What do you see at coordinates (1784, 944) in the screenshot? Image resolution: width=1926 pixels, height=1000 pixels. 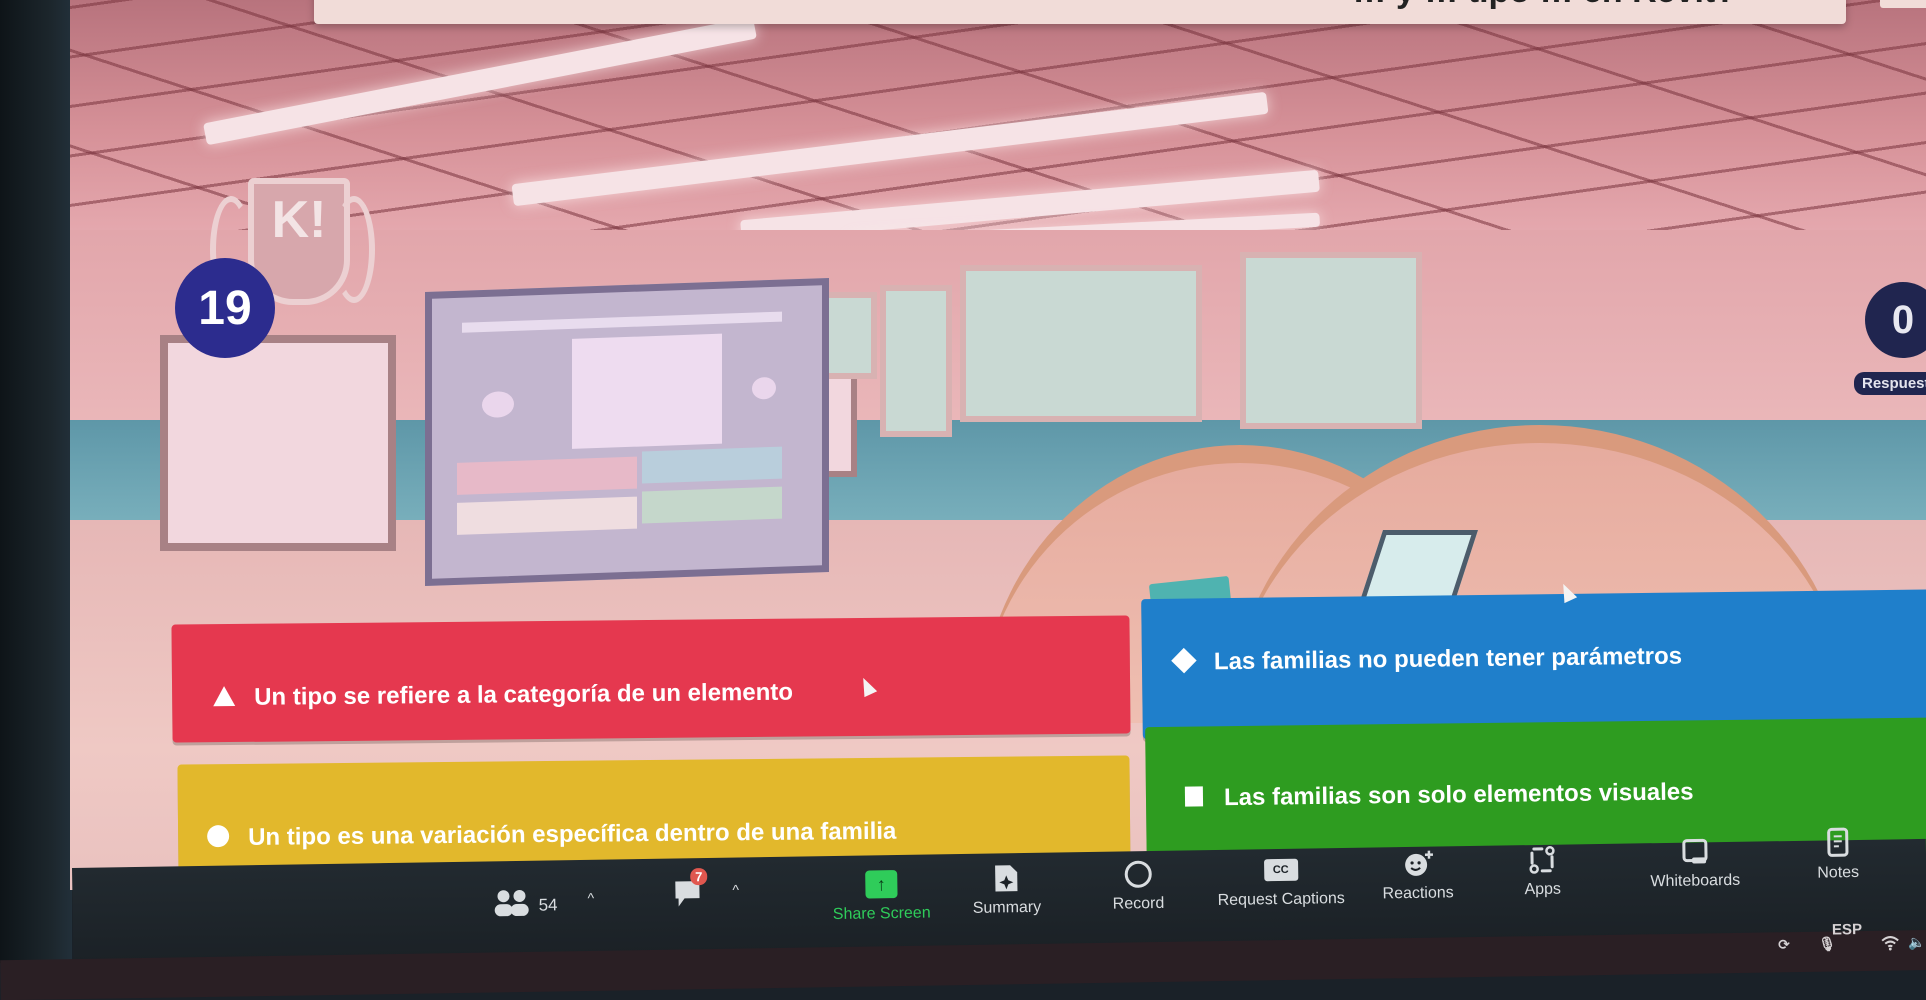 I see `refresh-icon: ⟳` at bounding box center [1784, 944].